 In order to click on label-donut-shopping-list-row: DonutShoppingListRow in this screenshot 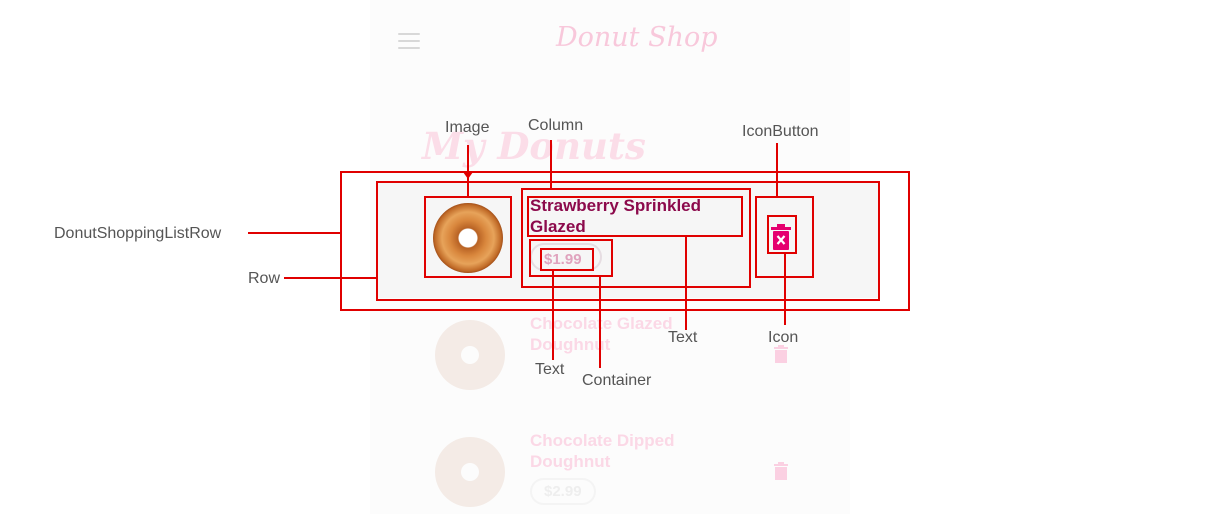, I will do `click(138, 233)`.